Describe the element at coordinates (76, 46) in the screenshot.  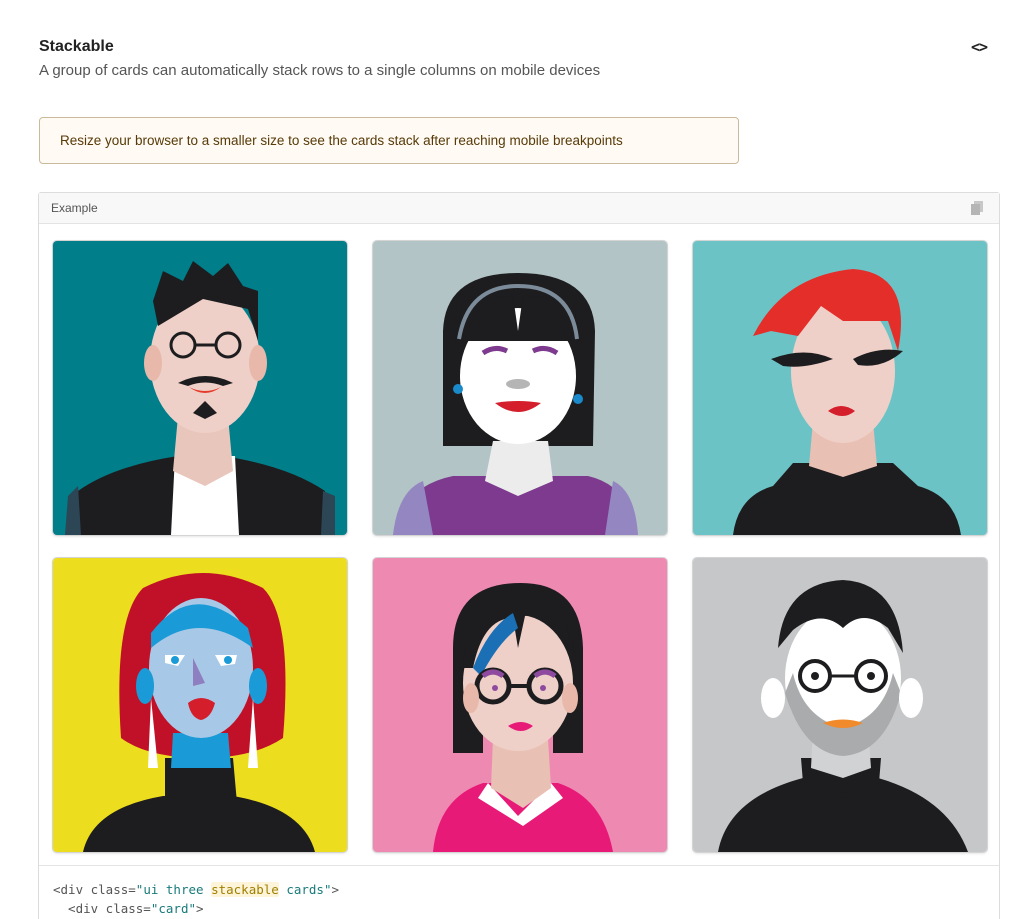
I see `section-title: Stackable` at that location.